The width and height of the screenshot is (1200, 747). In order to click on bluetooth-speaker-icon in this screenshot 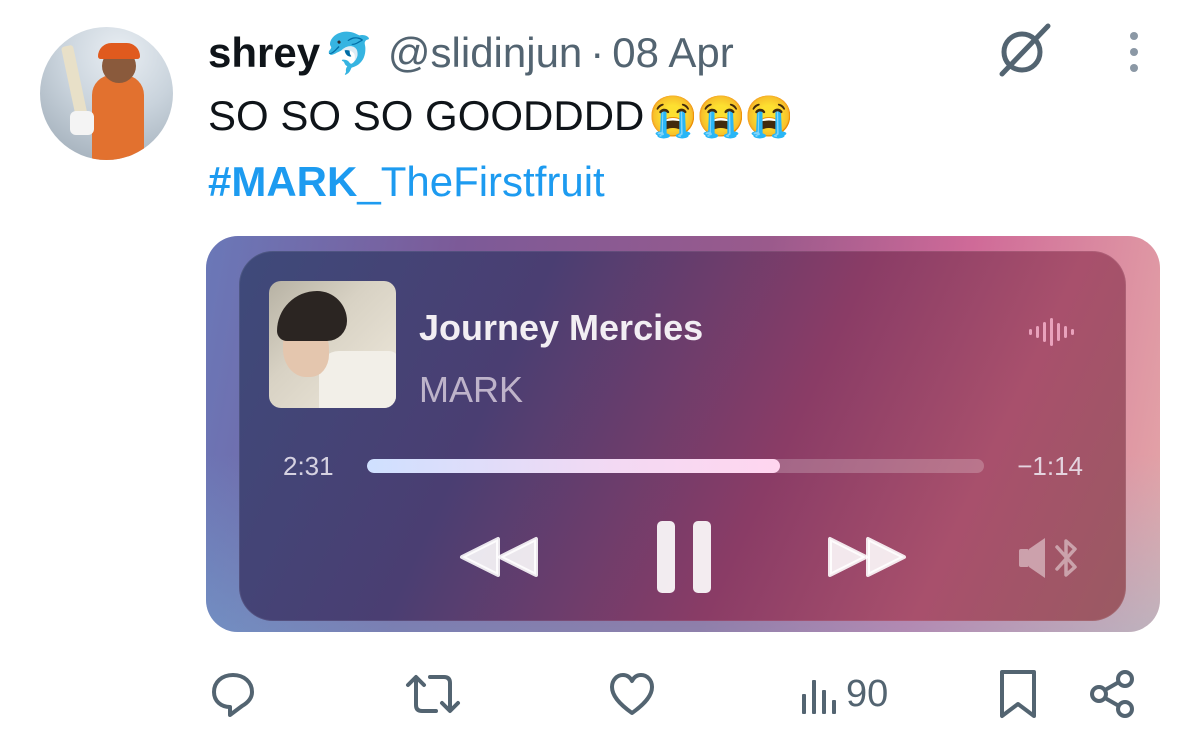, I will do `click(1050, 558)`.